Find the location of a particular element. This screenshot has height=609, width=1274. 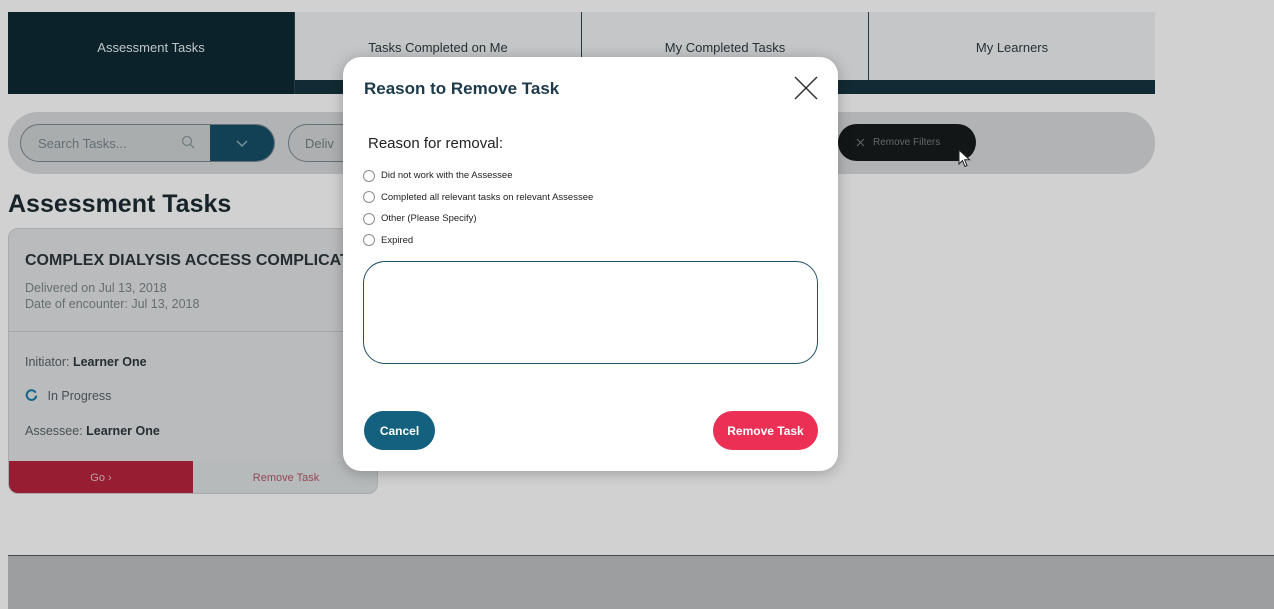

reason-textarea is located at coordinates (590, 312).